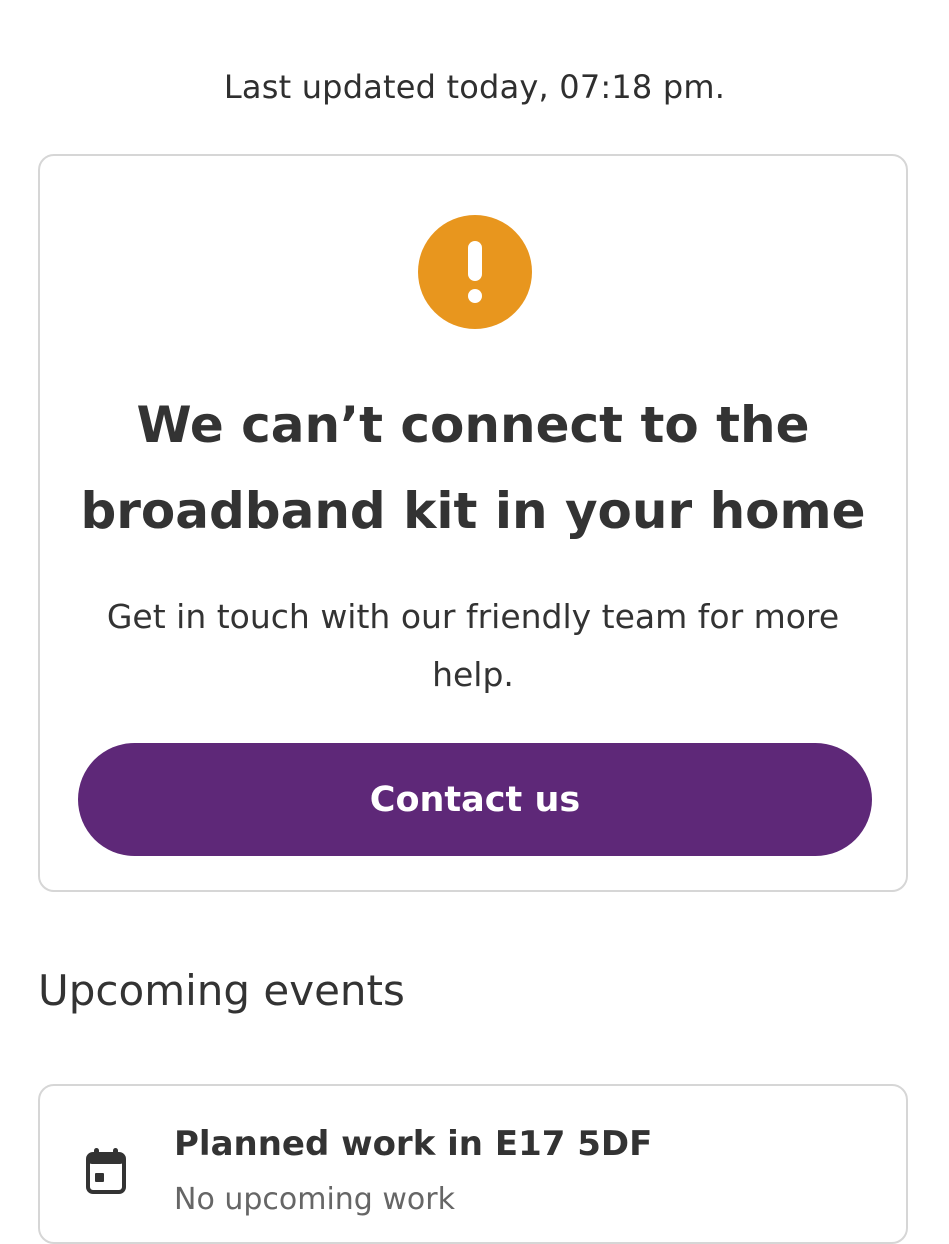 This screenshot has height=1244, width=949. I want to click on calendar-icon, so click(106, 1171).